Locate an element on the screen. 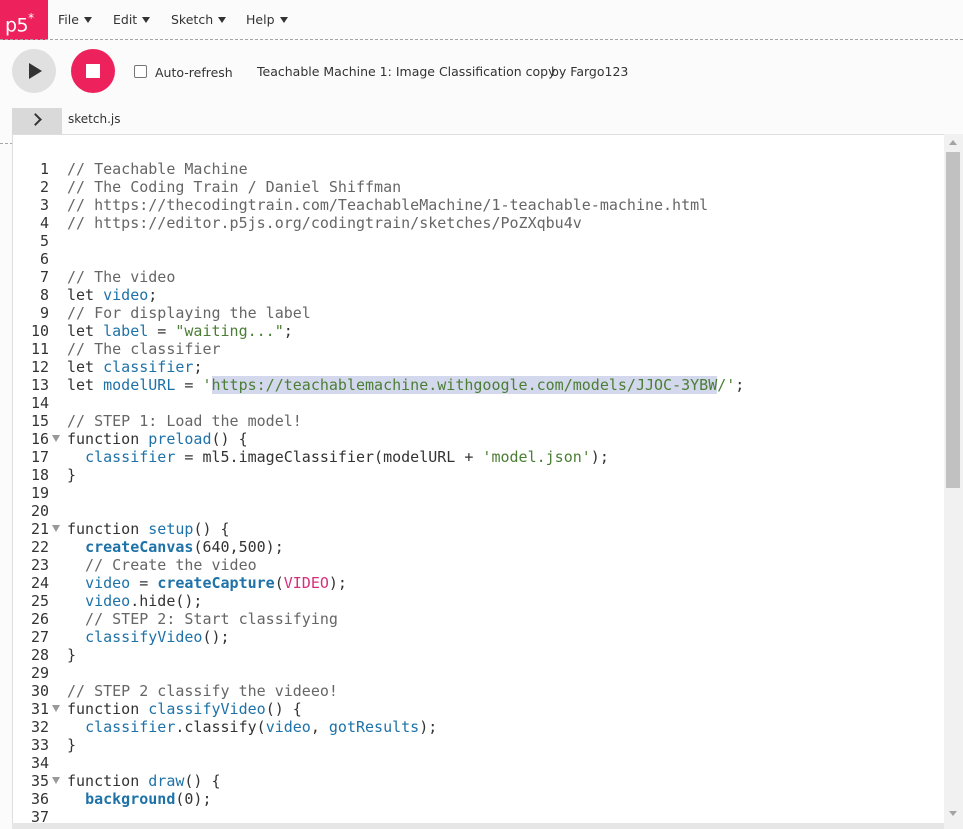 This screenshot has height=829, width=963. line-number: 26 is located at coordinates (39, 619).